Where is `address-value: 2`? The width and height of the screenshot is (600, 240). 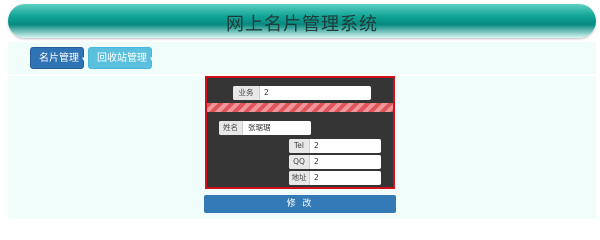 address-value: 2 is located at coordinates (316, 177).